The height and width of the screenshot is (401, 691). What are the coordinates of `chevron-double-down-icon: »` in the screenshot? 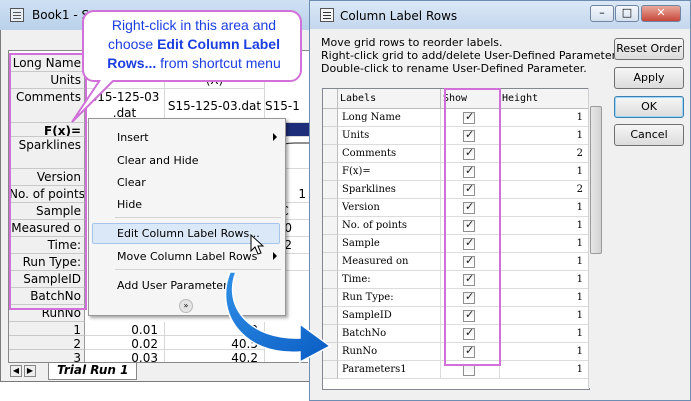 It's located at (186, 306).